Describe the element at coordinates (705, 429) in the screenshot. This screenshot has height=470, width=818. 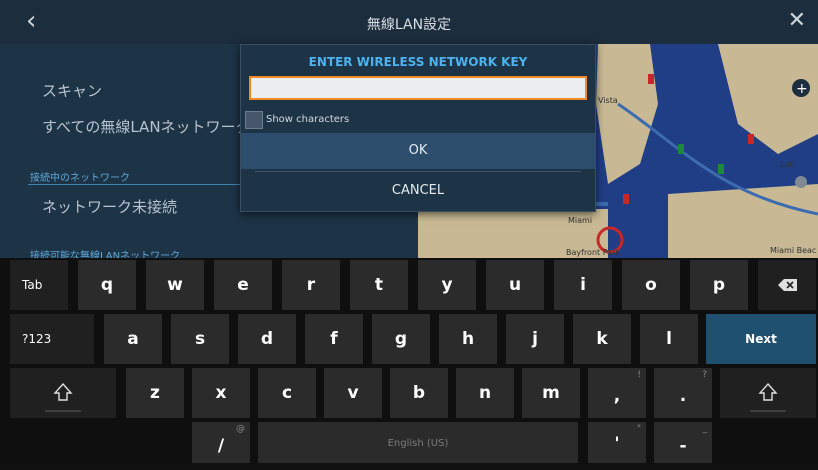
I see `key-dash-hint: _` at that location.